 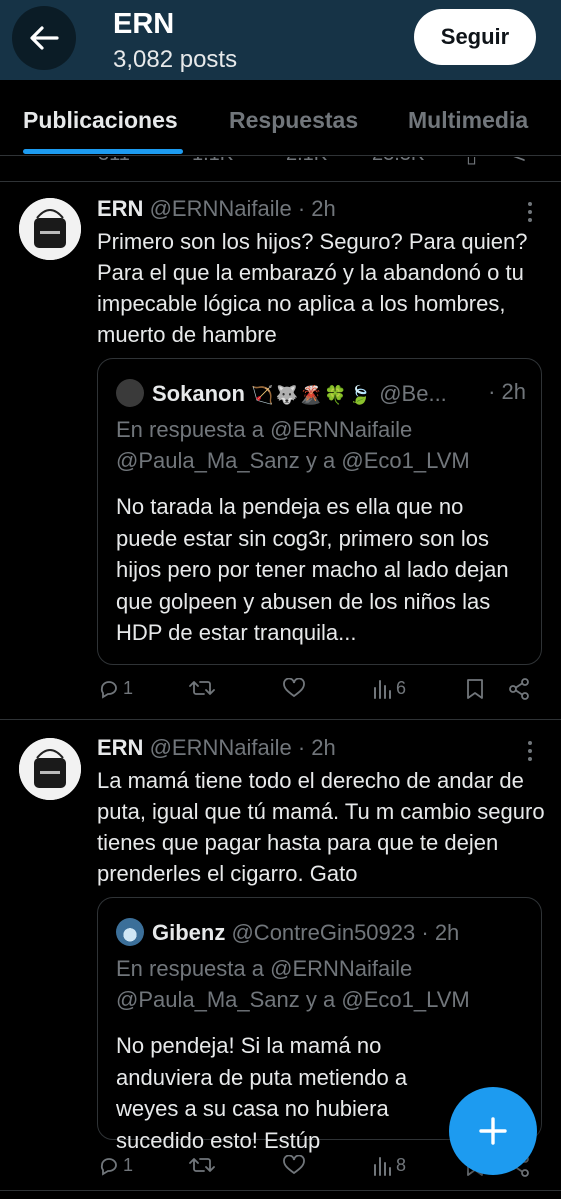 What do you see at coordinates (312, 395) in the screenshot?
I see `quoted-author-emoji: 🏹🐺🌋🍀🍃` at bounding box center [312, 395].